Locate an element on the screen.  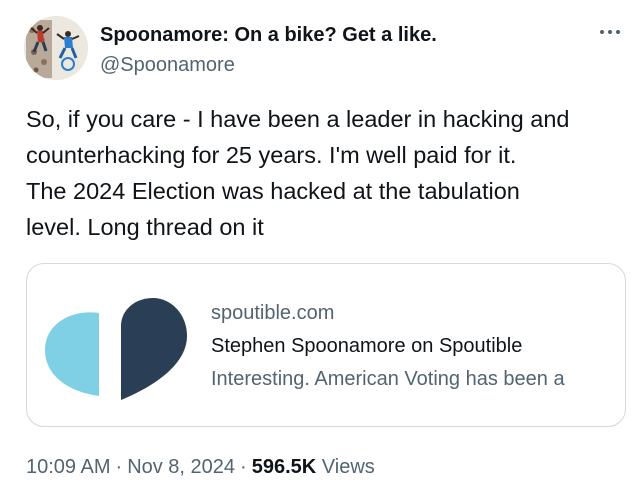
views-label: Views is located at coordinates (348, 467).